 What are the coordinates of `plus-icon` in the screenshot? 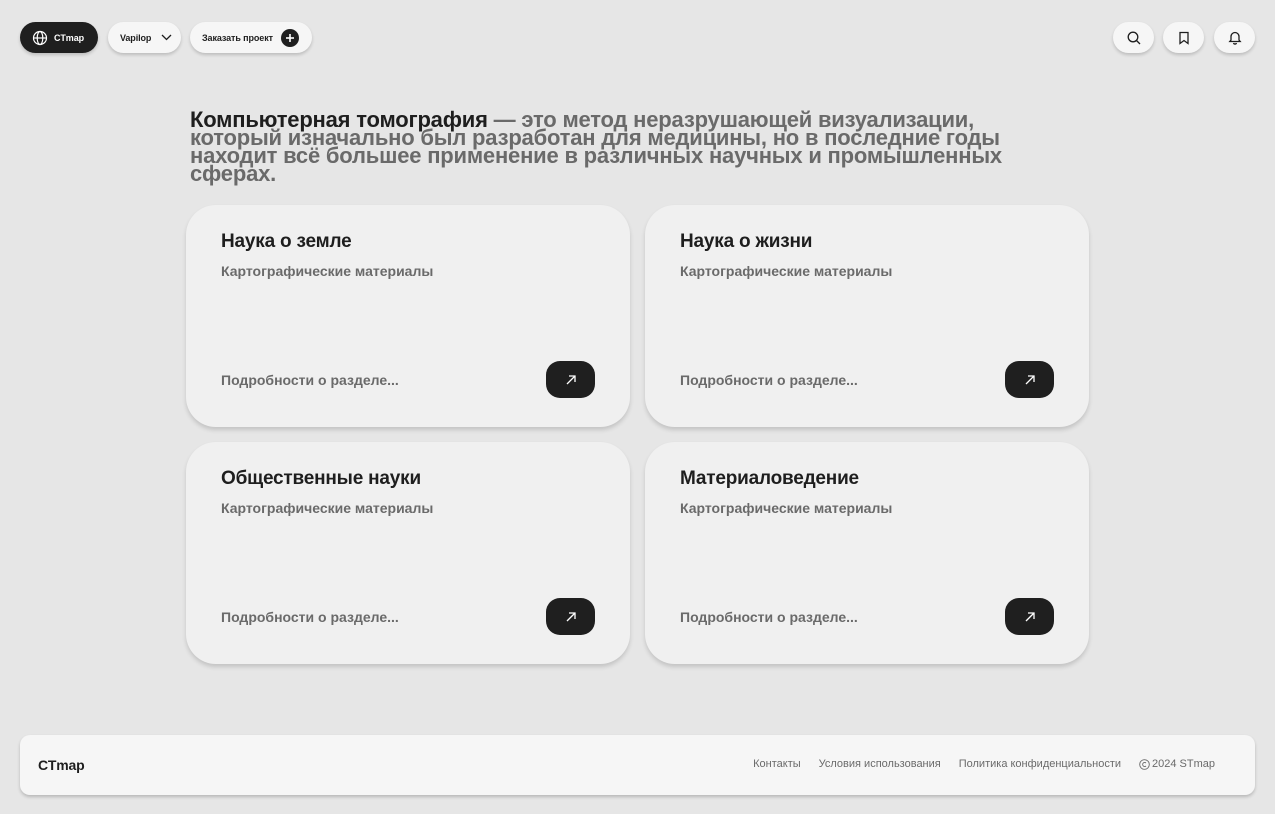 It's located at (289, 37).